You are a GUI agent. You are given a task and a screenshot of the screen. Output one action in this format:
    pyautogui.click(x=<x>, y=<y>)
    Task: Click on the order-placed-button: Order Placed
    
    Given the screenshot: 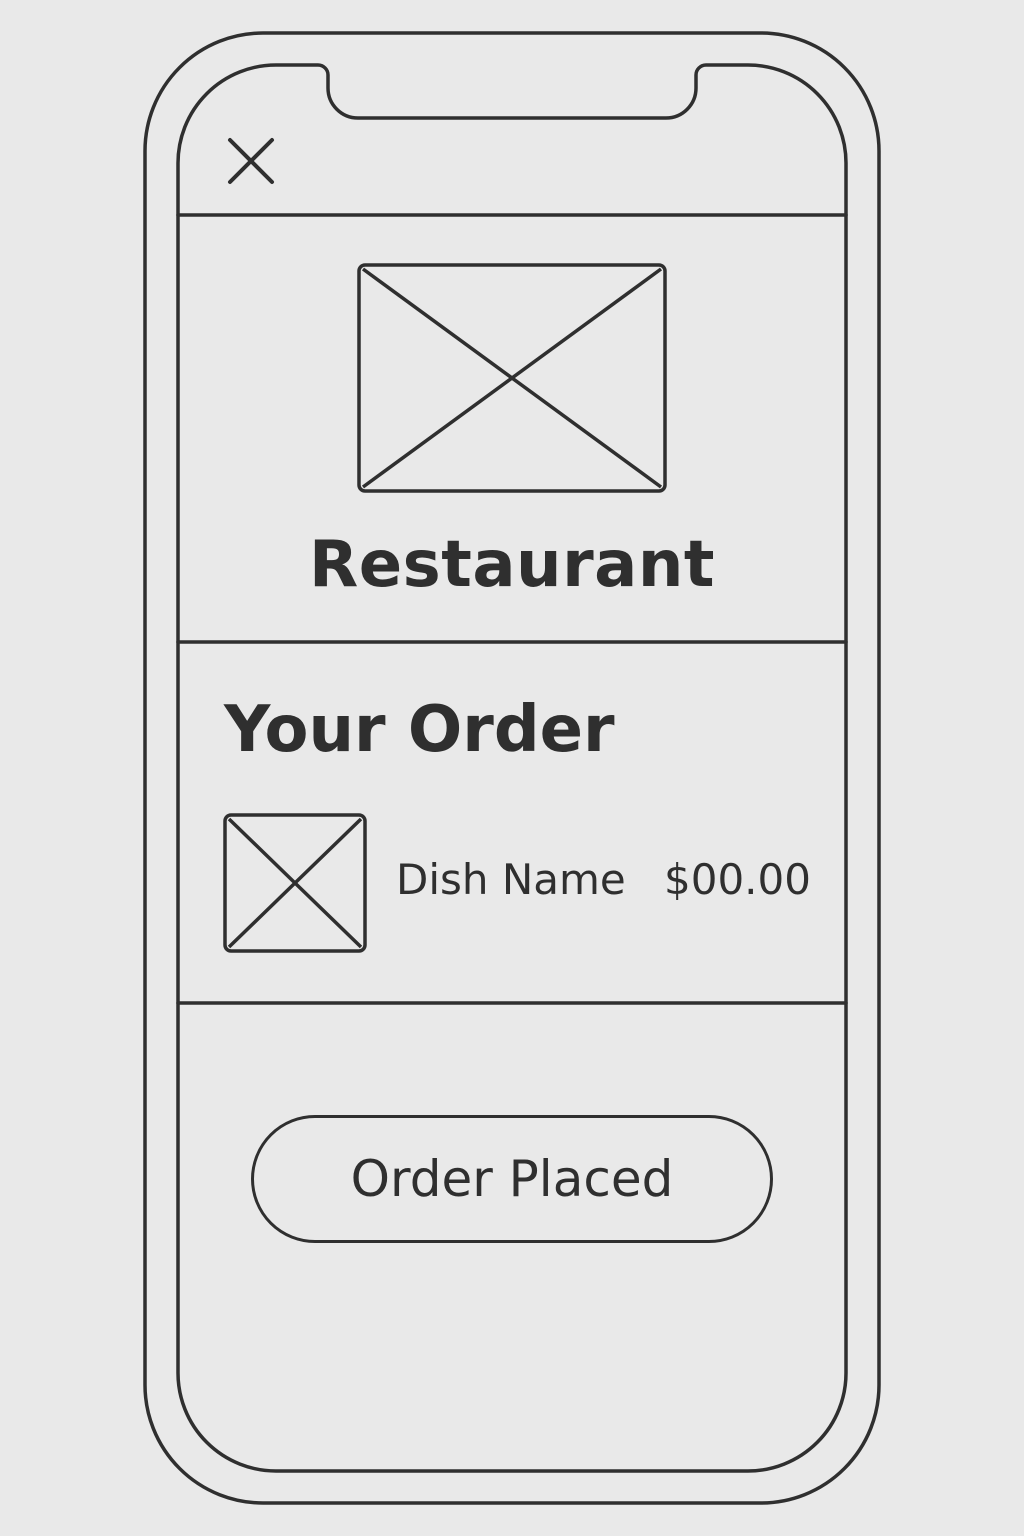 What is the action you would take?
    pyautogui.click(x=512, y=1179)
    